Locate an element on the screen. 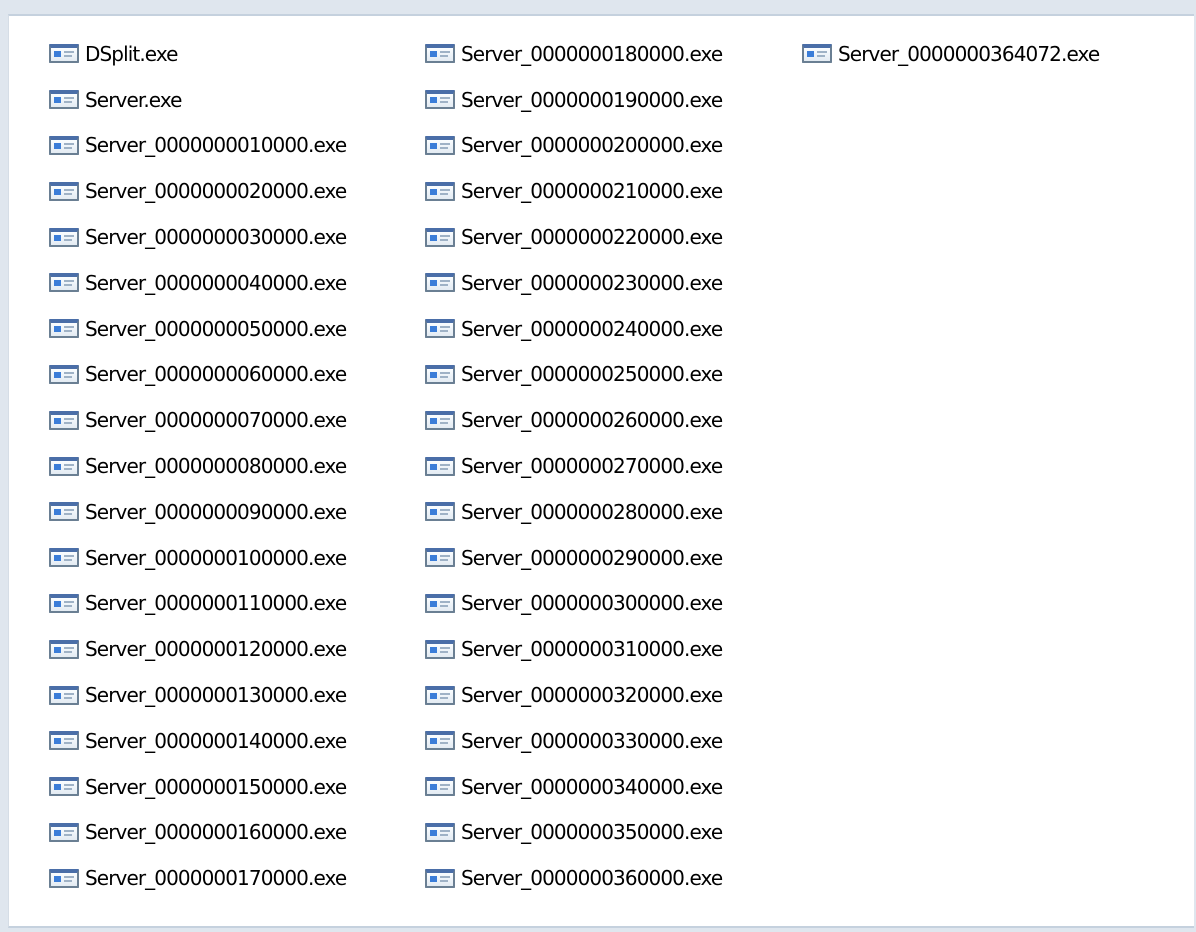 Image resolution: width=1196 pixels, height=932 pixels. file-name-label: Server_0000000130000.exe is located at coordinates (216, 695).